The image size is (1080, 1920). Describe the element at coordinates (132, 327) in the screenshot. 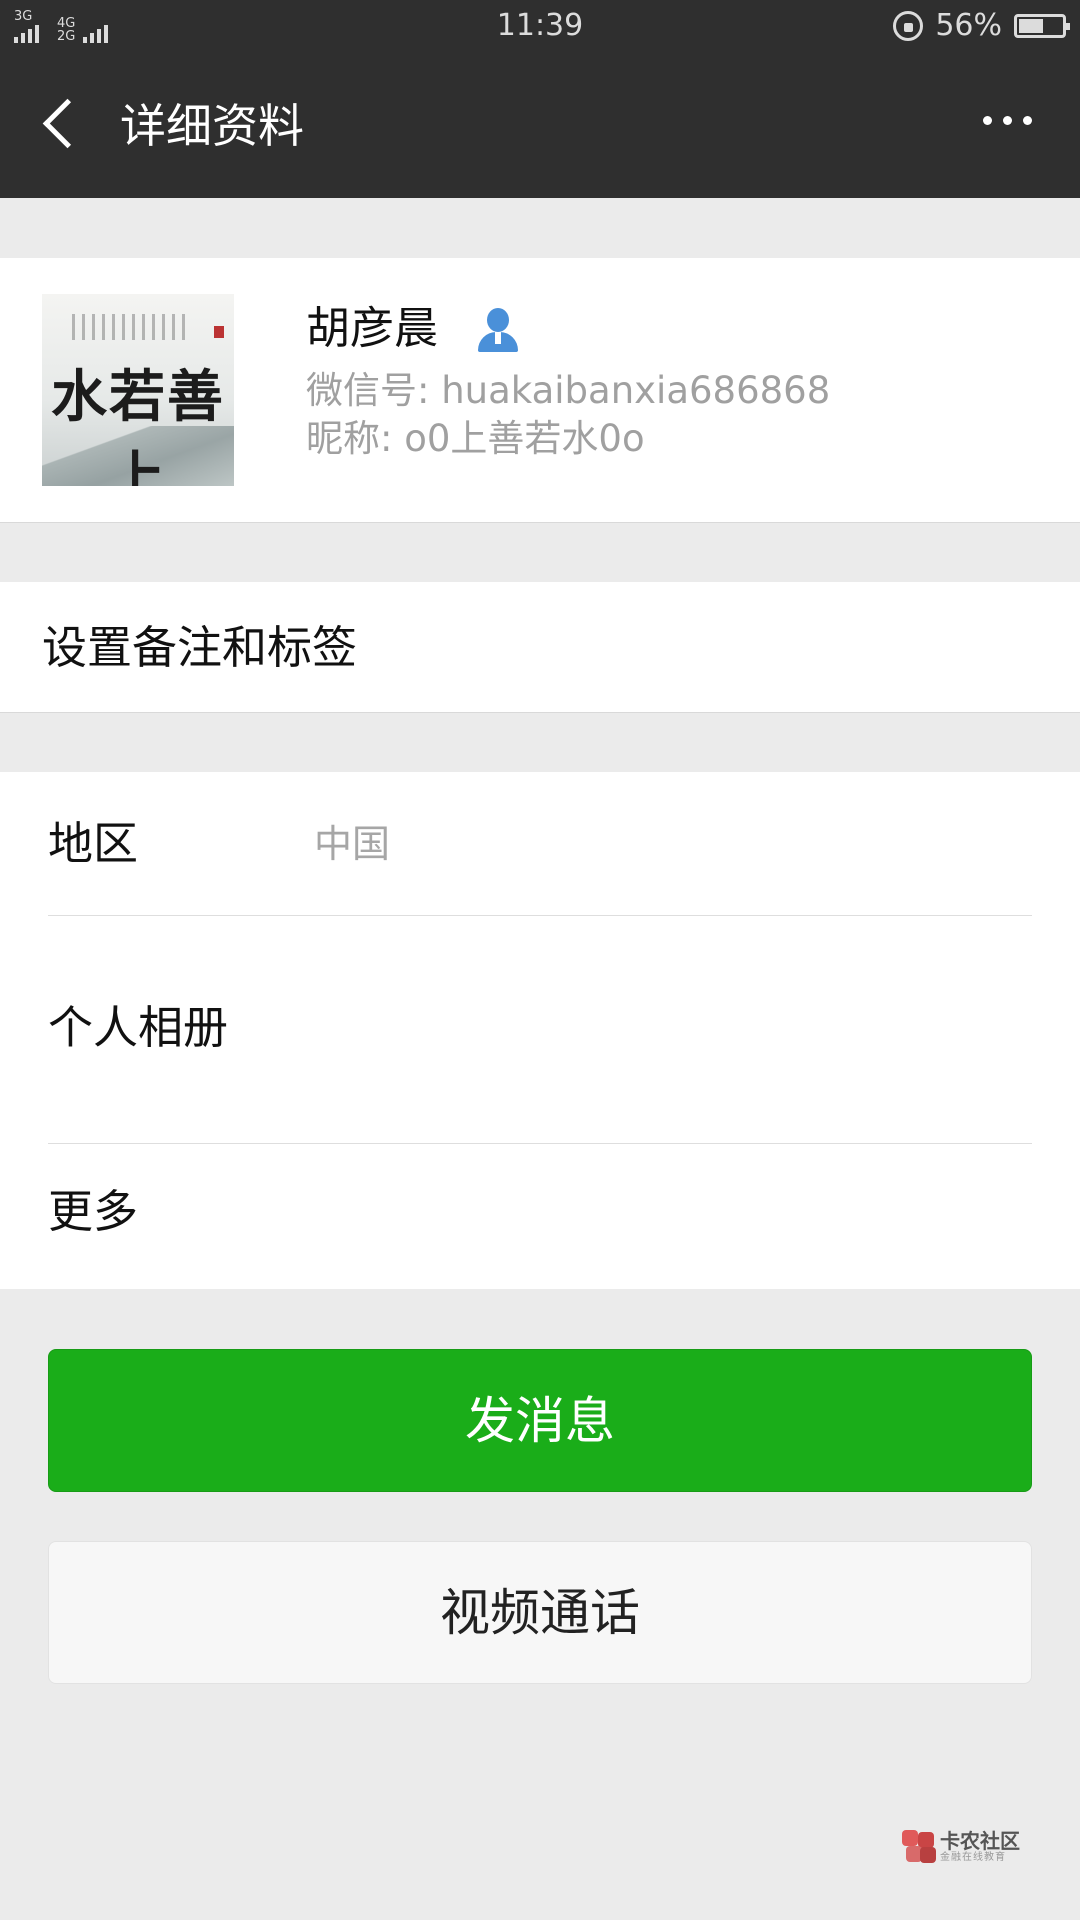

I see `avatar-calligraphy-lines` at that location.